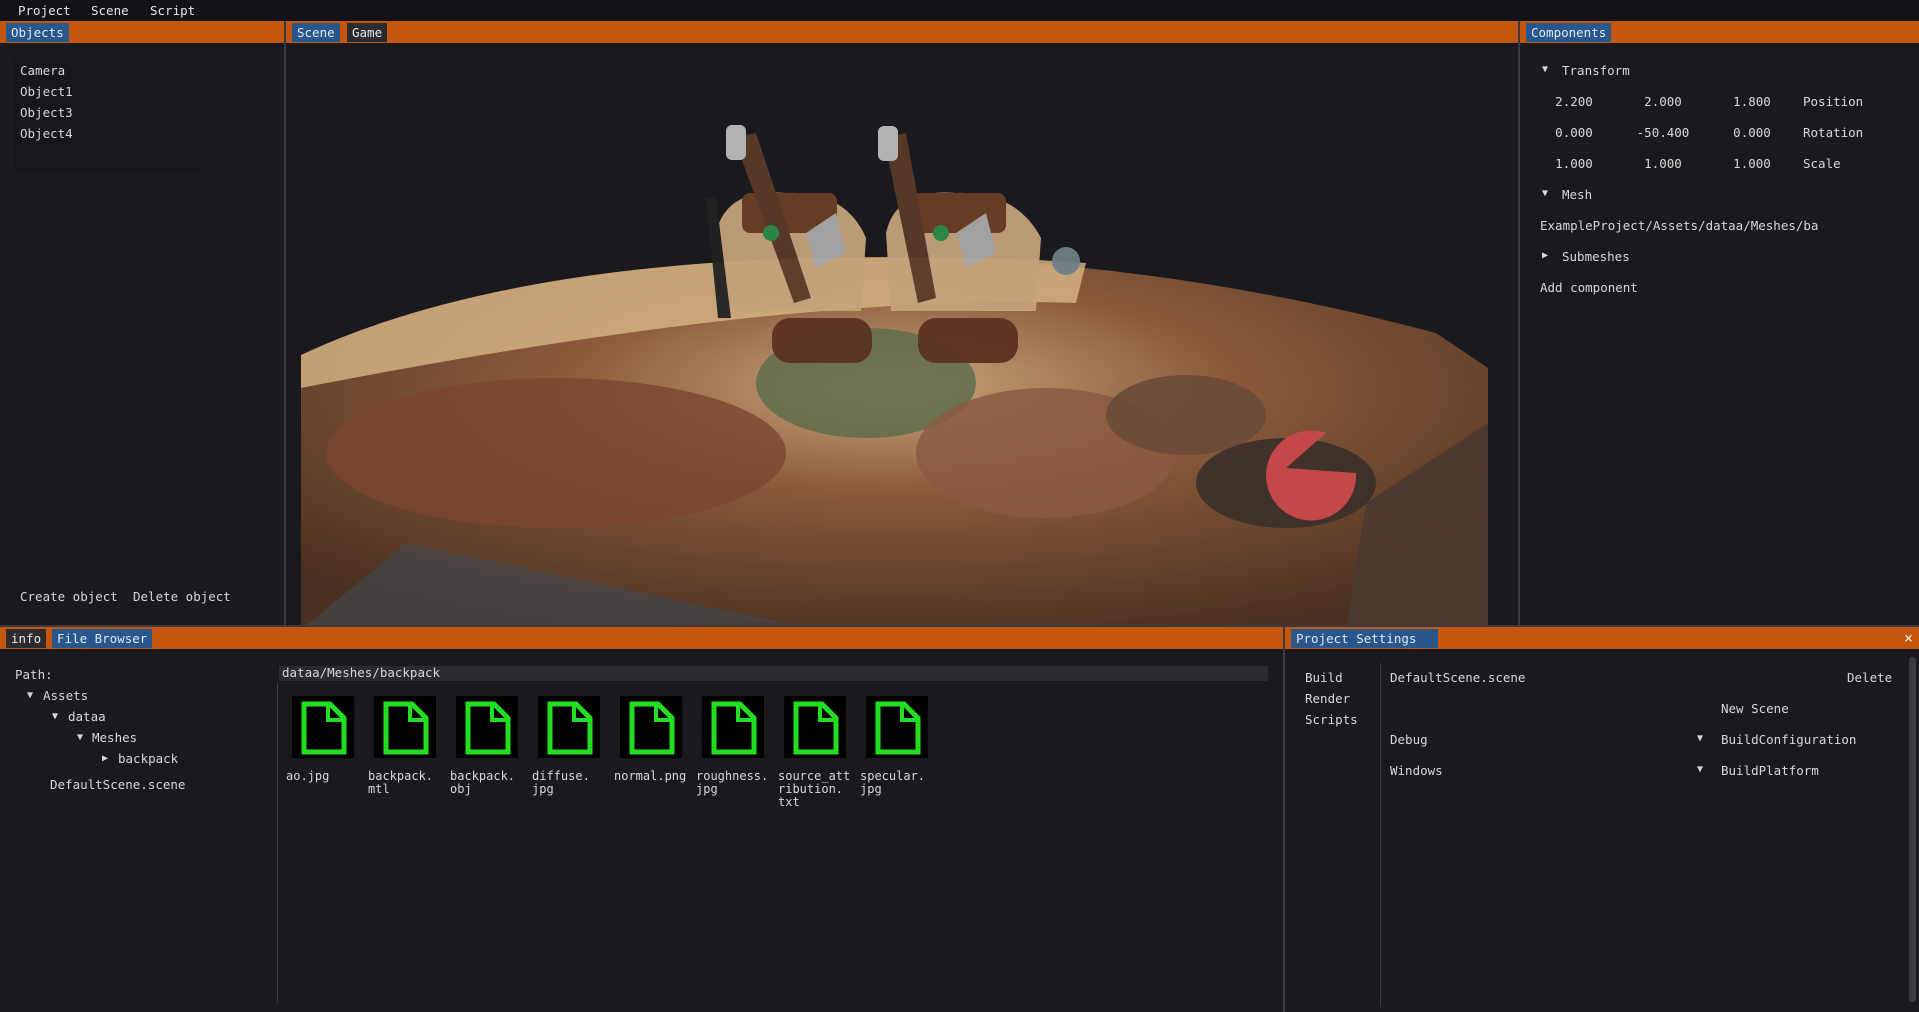 This screenshot has height=1012, width=1919. What do you see at coordinates (55, 716) in the screenshot?
I see `dataa-collapse-icon: ▼` at bounding box center [55, 716].